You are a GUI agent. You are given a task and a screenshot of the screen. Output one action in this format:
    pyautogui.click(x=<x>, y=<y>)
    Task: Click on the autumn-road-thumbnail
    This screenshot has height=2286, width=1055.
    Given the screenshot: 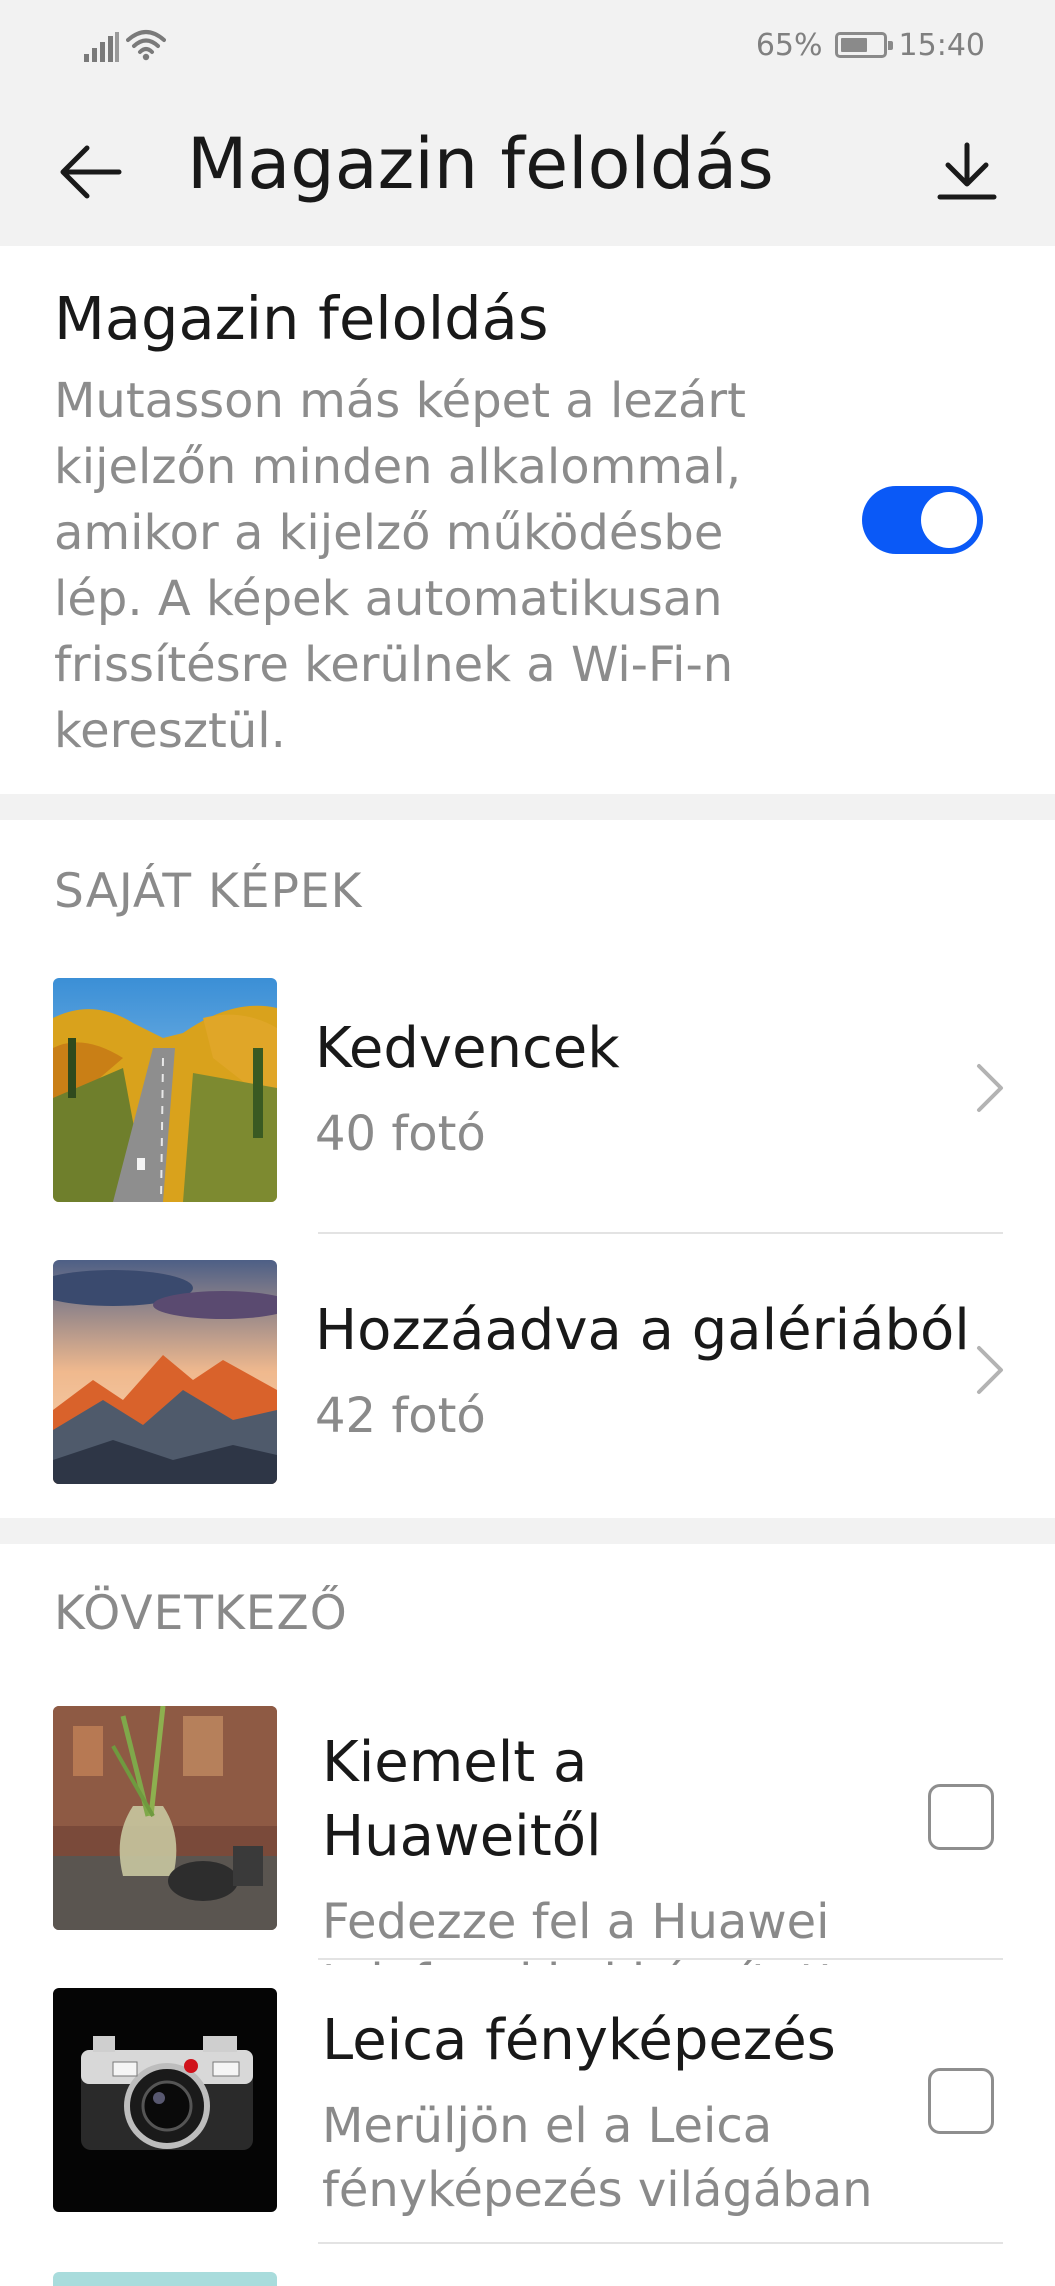 What is the action you would take?
    pyautogui.click(x=165, y=1090)
    